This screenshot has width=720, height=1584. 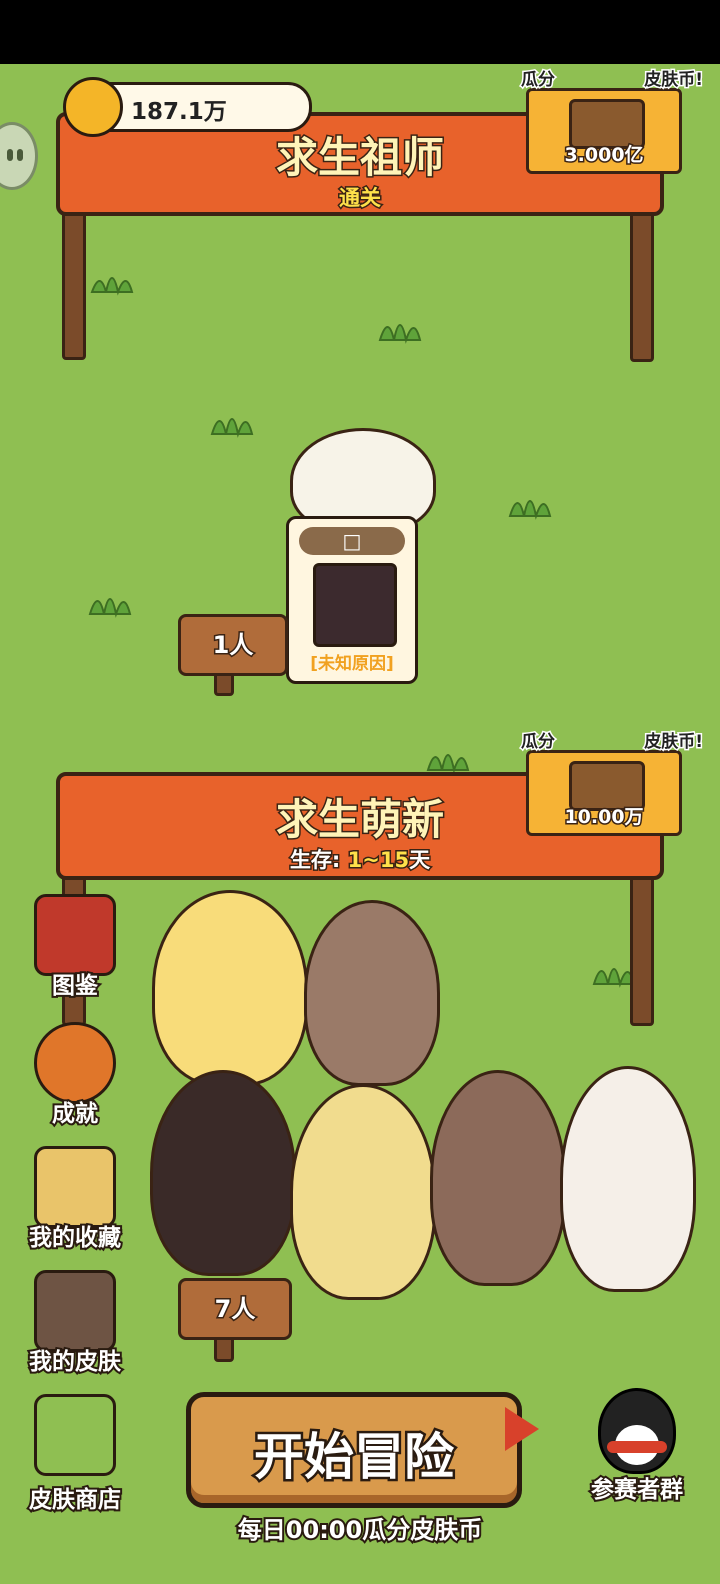 I want to click on currency-display: 187.1万, so click(x=187, y=107).